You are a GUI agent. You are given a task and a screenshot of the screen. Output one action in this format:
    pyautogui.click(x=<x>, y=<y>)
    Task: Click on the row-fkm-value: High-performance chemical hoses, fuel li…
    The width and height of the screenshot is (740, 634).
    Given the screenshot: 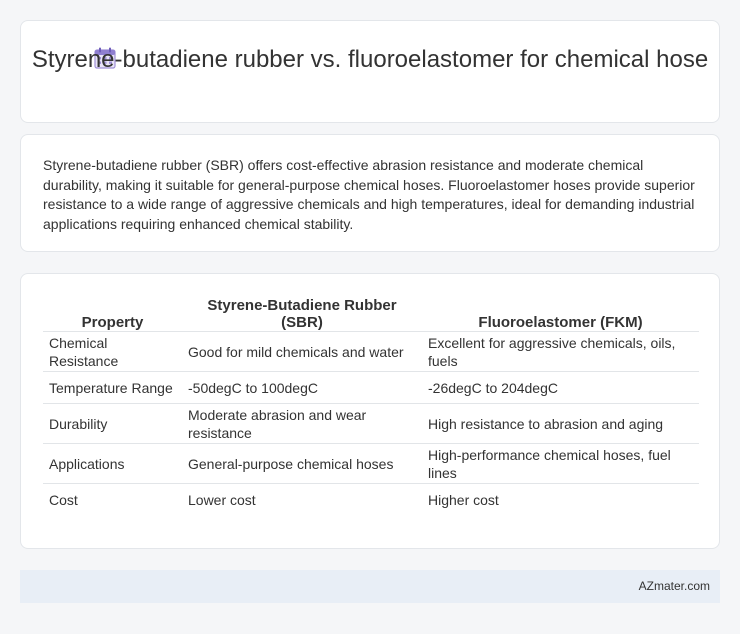 What is the action you would take?
    pyautogui.click(x=560, y=463)
    